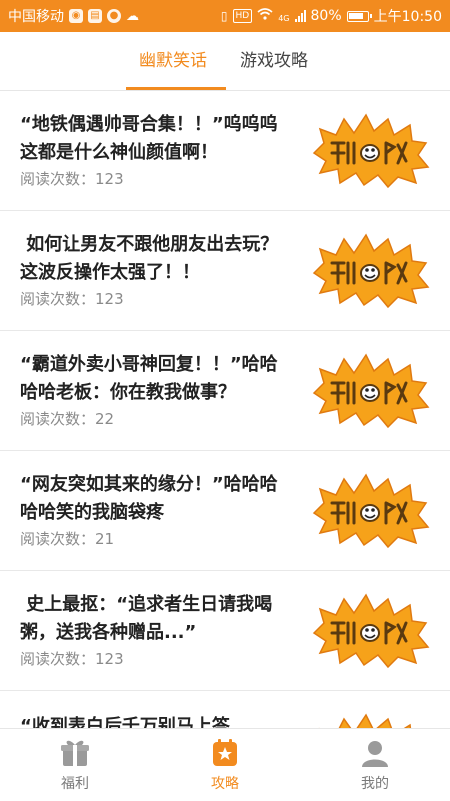 Image resolution: width=450 pixels, height=801 pixels. I want to click on list-item: 史上最抠：“追求者生日请我喝粥，送我各种赠品...” 阅读次数：123, so click(225, 631).